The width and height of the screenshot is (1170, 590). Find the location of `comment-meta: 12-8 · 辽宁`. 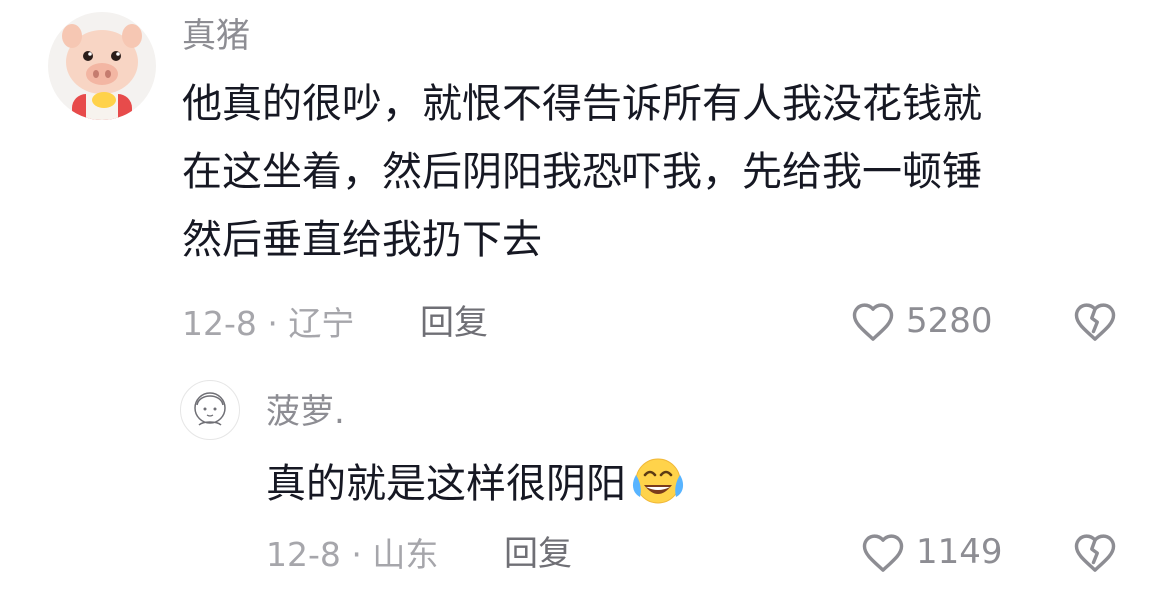

comment-meta: 12-8 · 辽宁 is located at coordinates (268, 323).